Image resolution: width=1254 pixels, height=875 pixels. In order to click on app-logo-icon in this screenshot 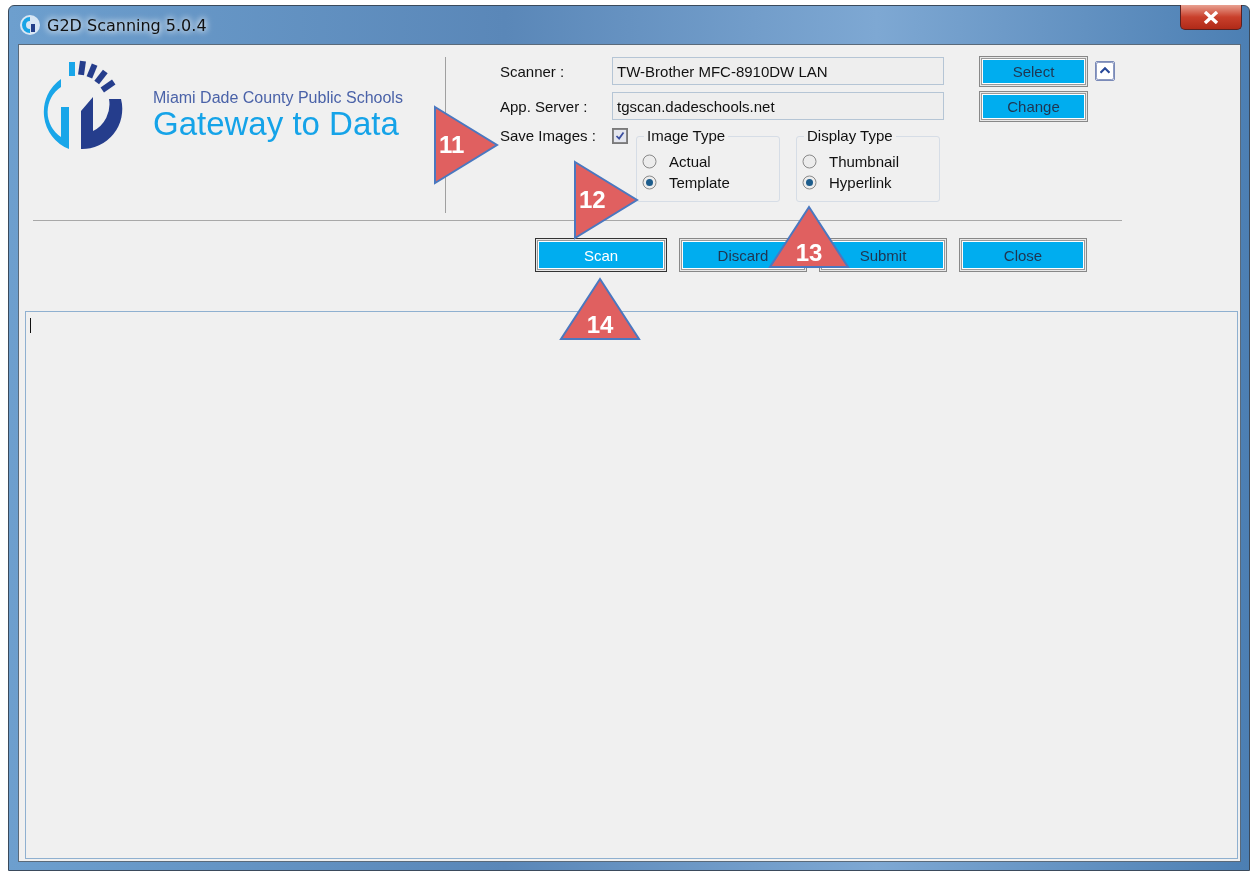, I will do `click(30, 25)`.